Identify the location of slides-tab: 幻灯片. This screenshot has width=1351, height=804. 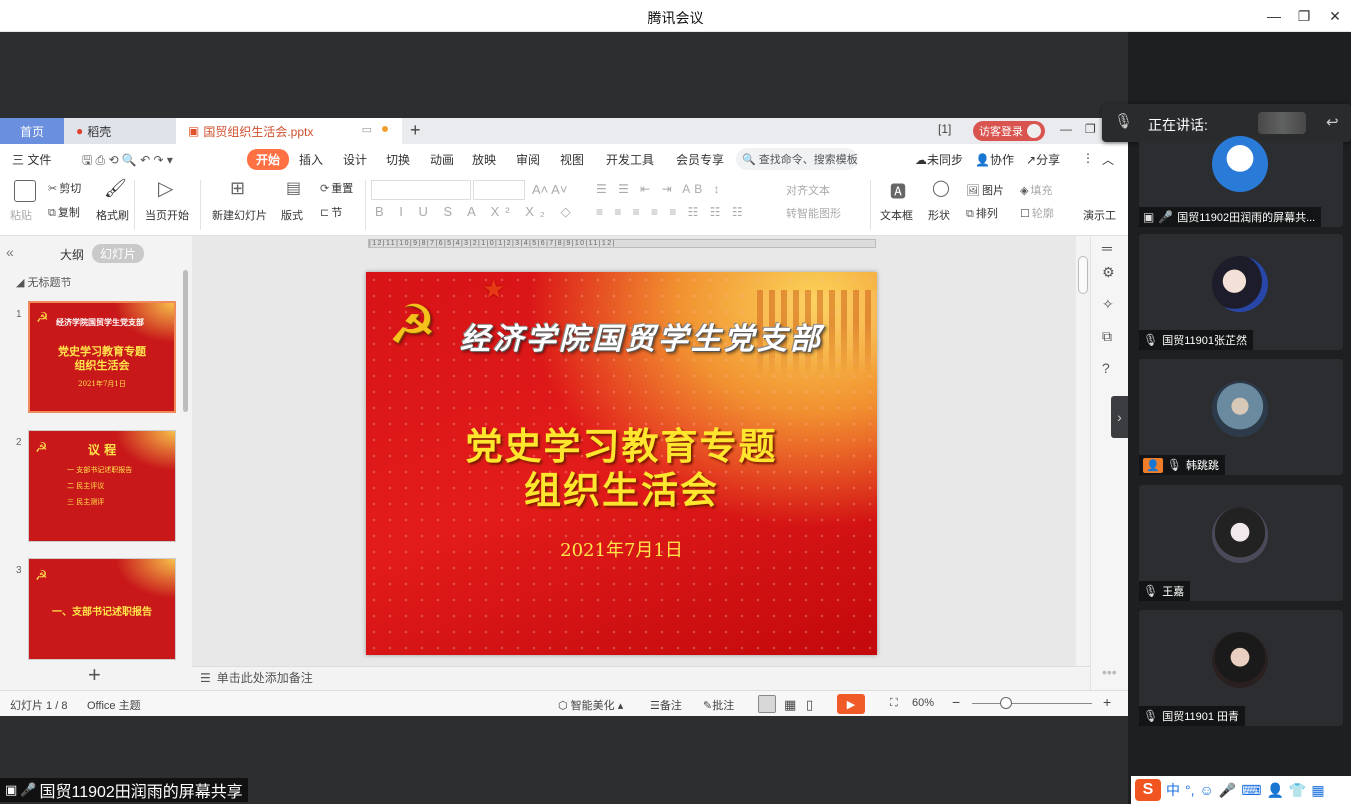
(118, 253).